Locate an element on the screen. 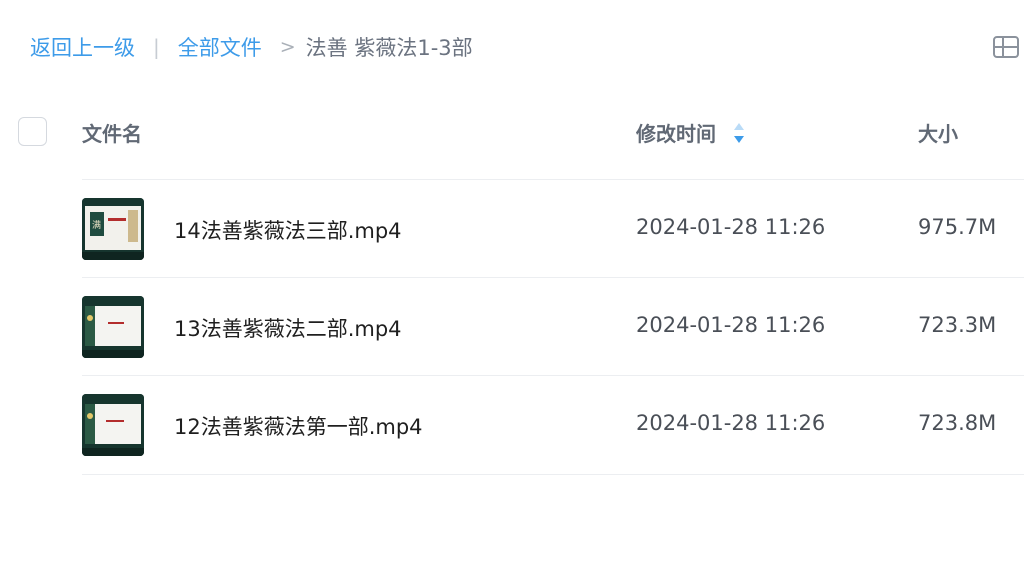  select-all-checkbox is located at coordinates (32, 131).